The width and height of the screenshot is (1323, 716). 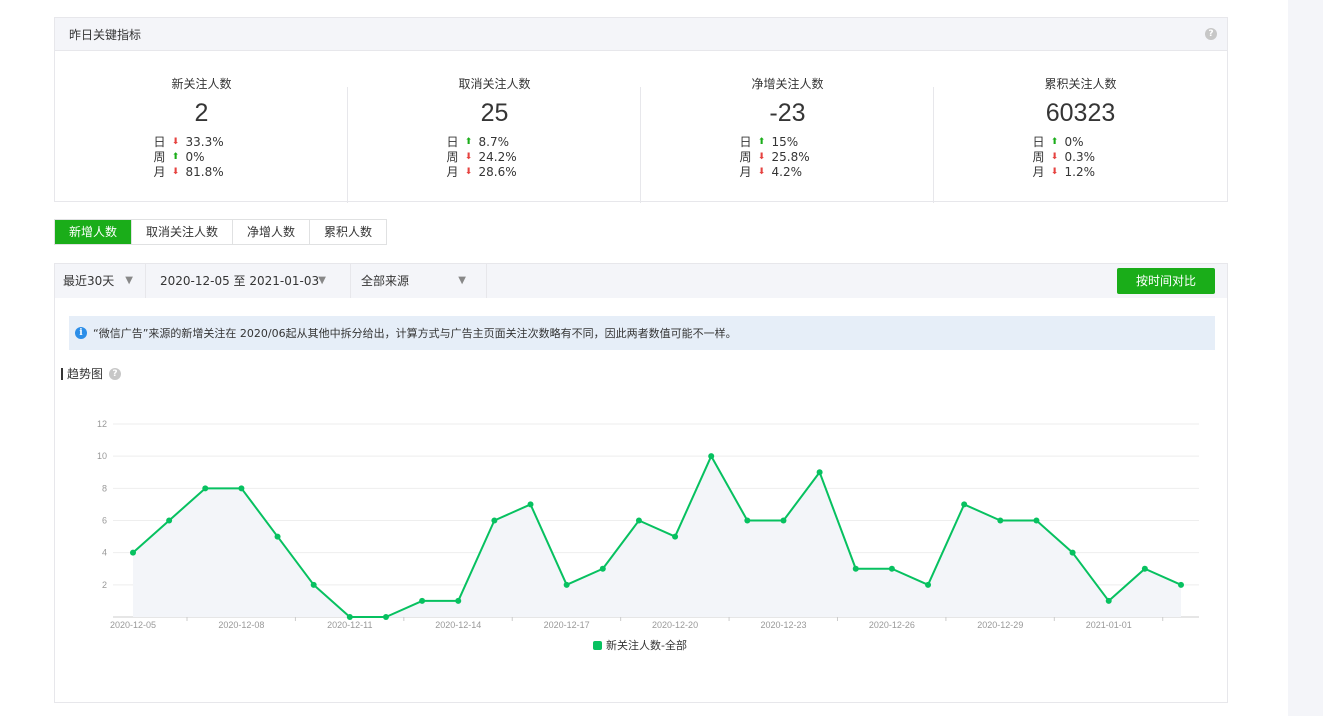 I want to click on metric-change-row: 月 ⬇ 4.2%, so click(x=775, y=172).